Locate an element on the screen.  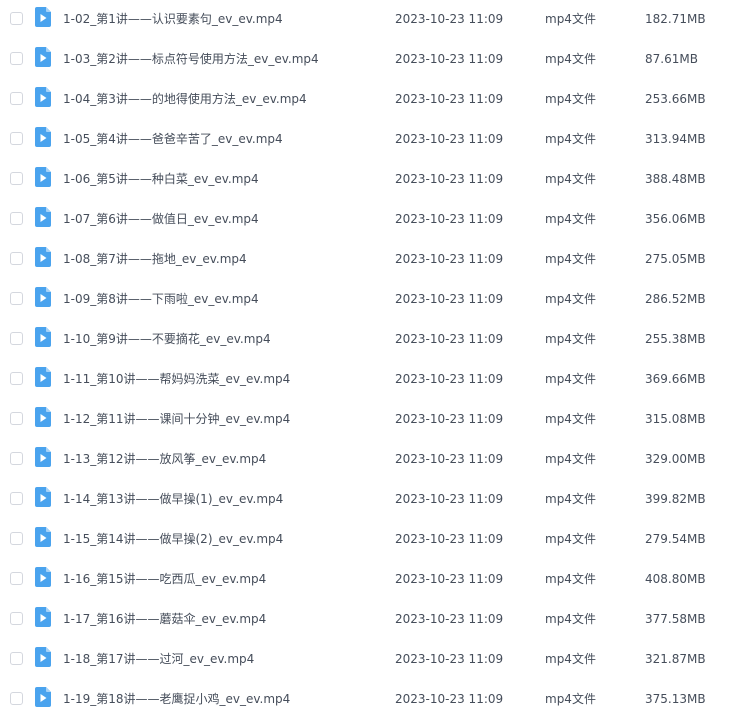
file-name: 1-10_第9讲——不要摘花_ev_ev.mp4 is located at coordinates (167, 339).